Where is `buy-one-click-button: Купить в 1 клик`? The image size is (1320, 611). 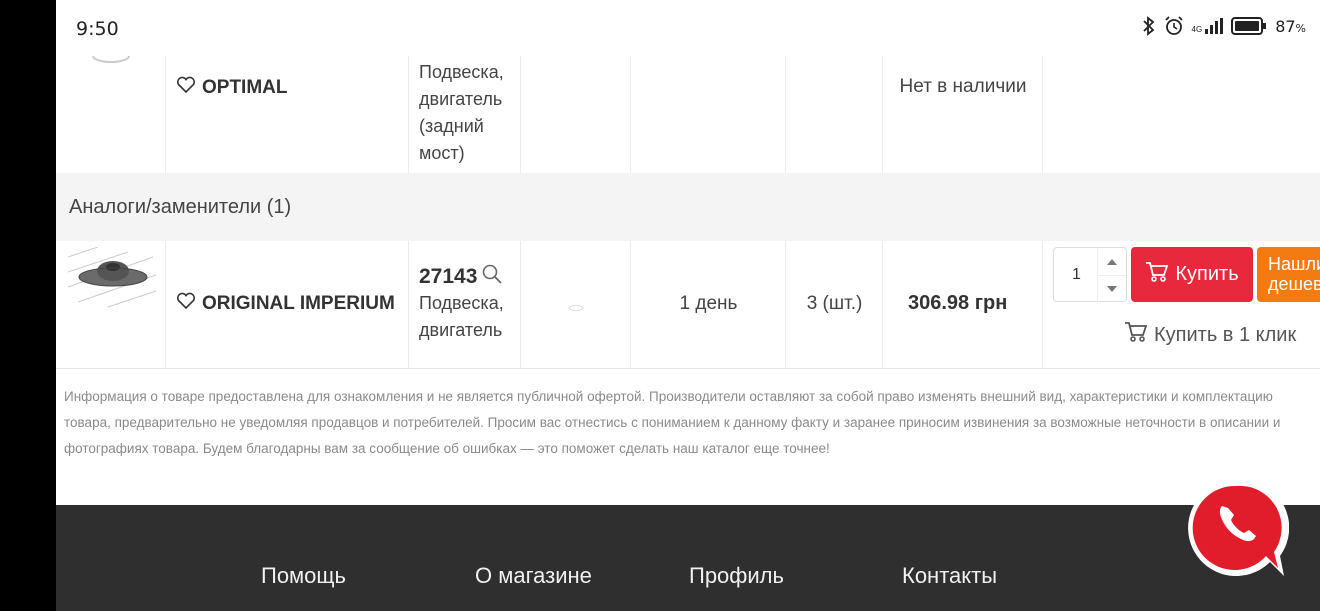
buy-one-click-button: Купить в 1 клик is located at coordinates (1210, 335).